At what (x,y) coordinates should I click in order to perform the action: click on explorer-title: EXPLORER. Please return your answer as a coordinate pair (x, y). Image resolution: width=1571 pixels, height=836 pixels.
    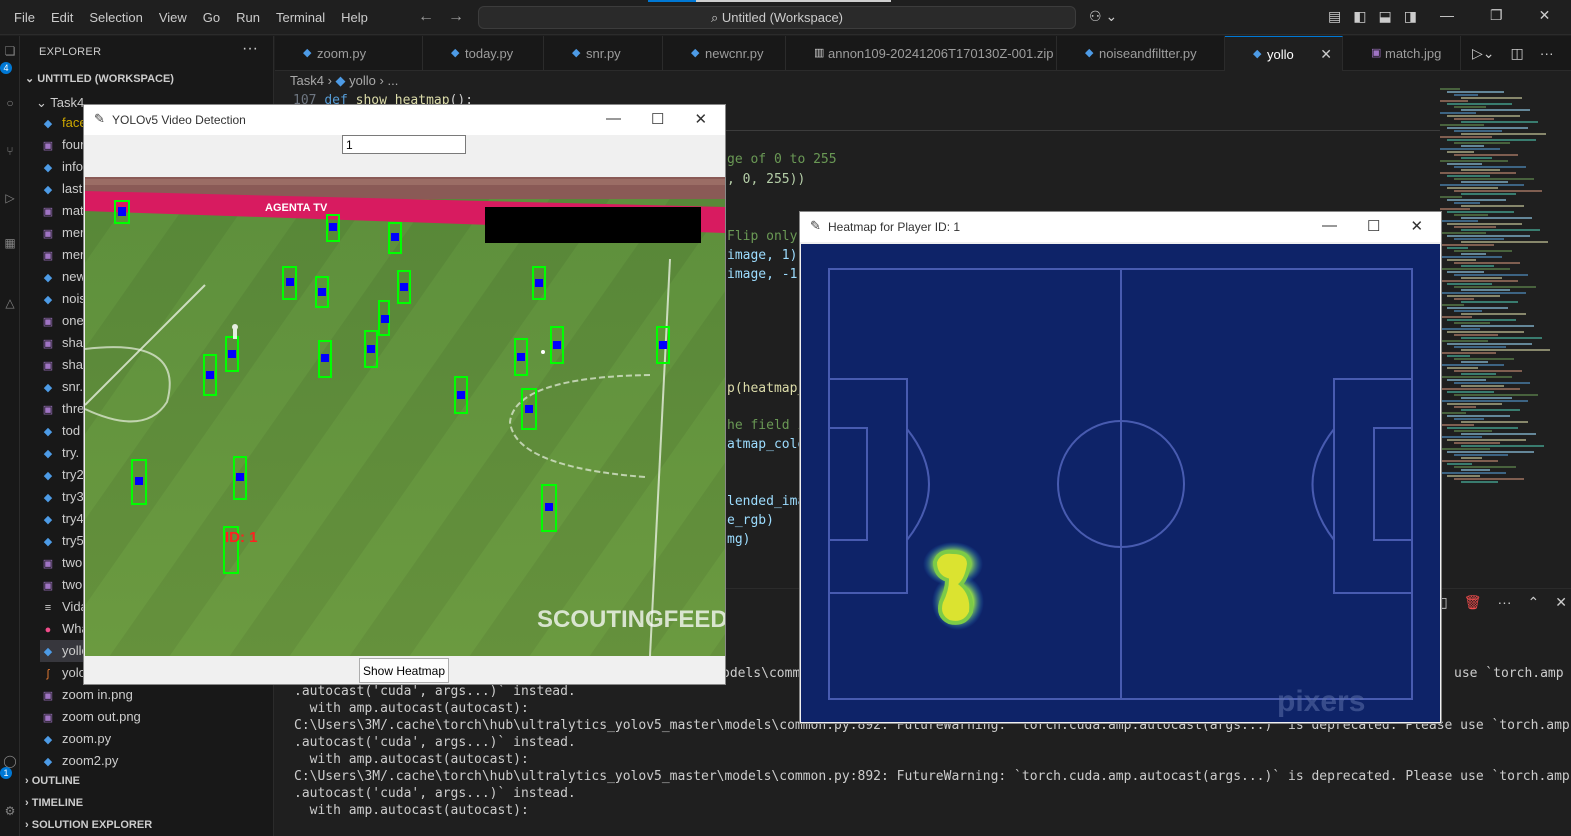
    Looking at the image, I should click on (70, 52).